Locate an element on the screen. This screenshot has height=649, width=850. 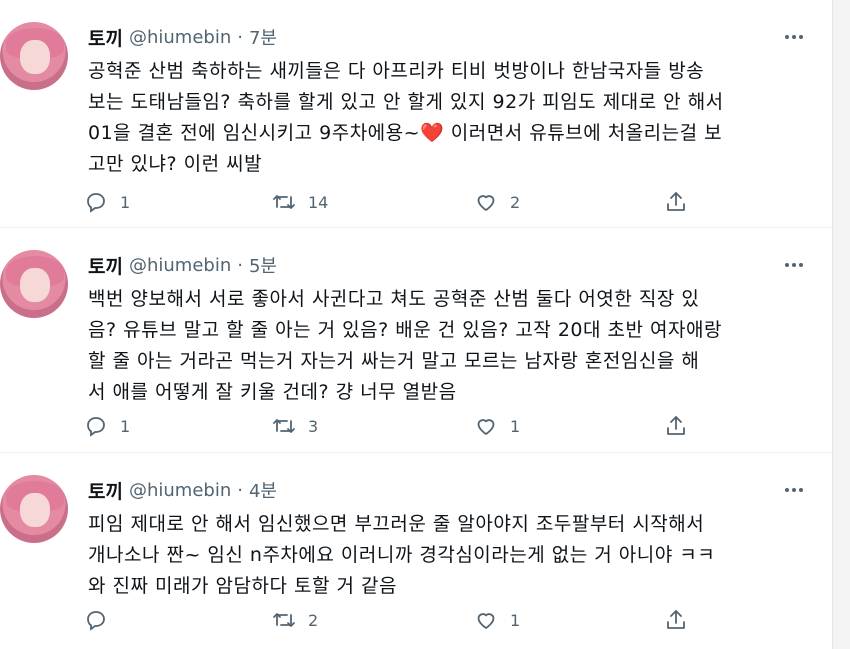
action-bar: 2 1 is located at coordinates (404, 620).